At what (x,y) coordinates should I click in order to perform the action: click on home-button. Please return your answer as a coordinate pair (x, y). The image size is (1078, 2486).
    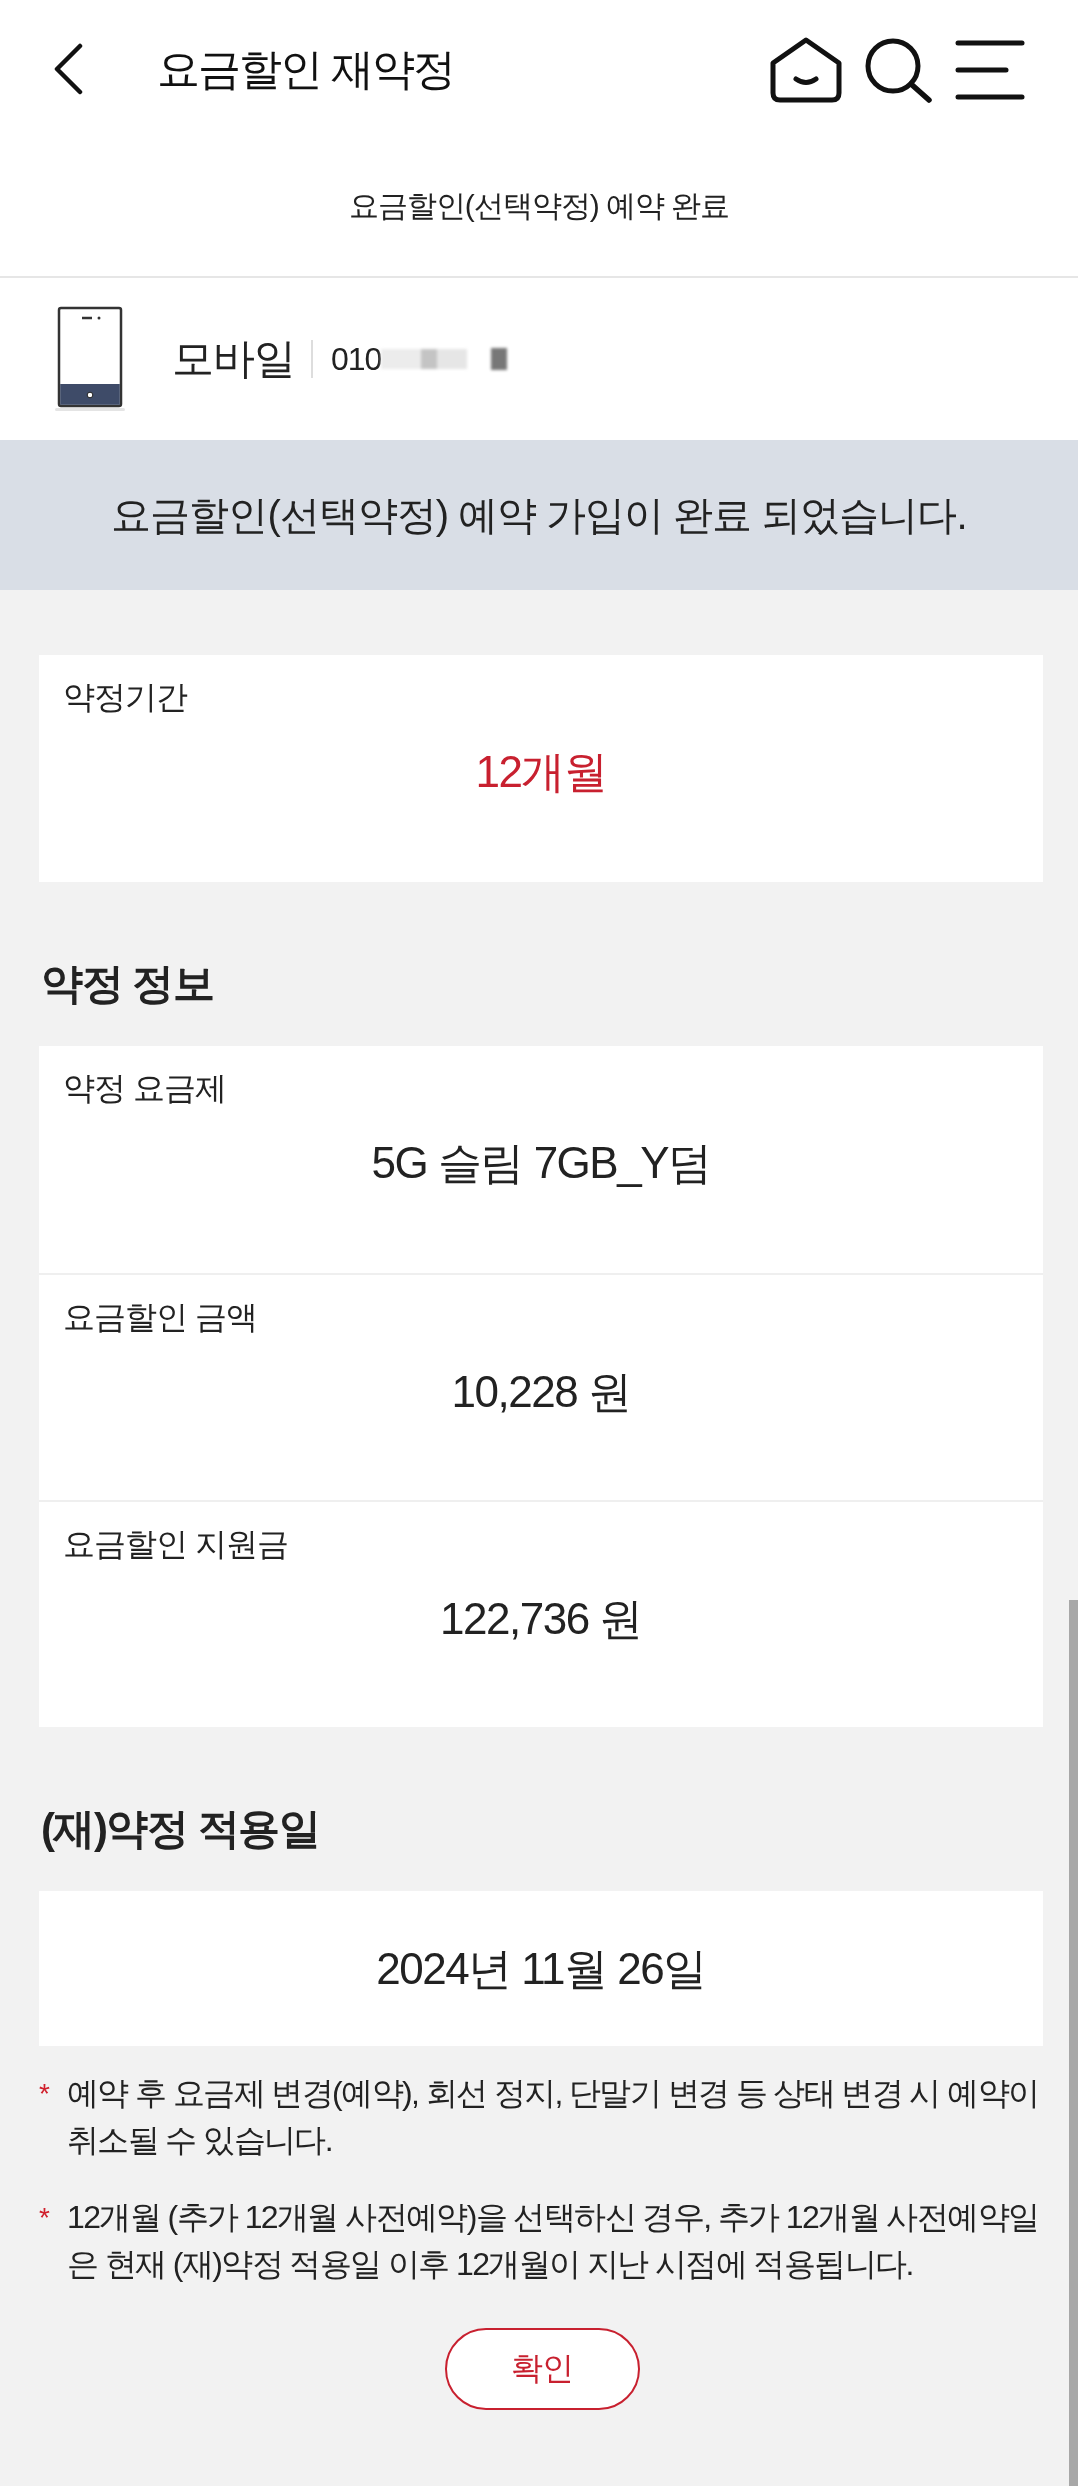
    Looking at the image, I should click on (806, 70).